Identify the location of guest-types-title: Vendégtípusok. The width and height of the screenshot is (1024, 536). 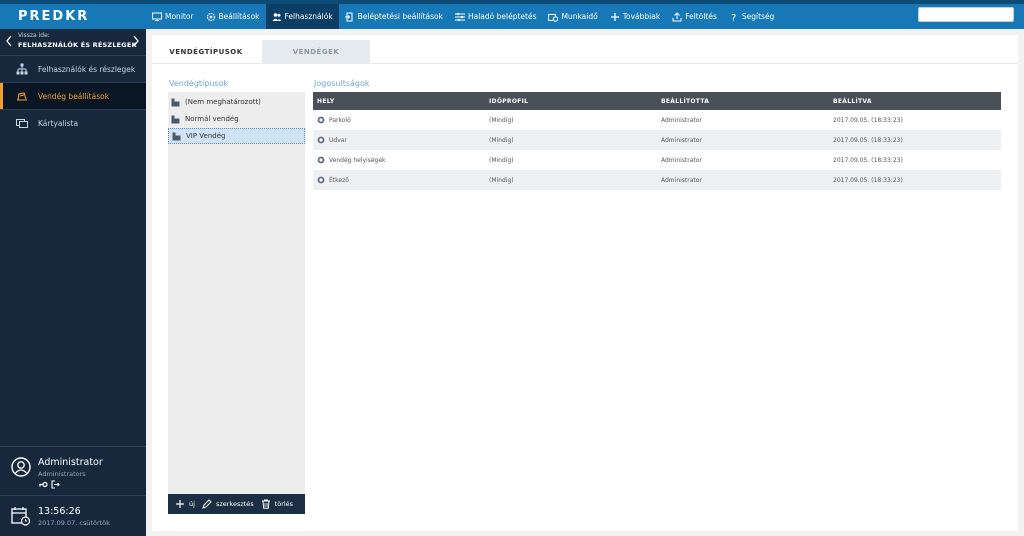
(199, 83).